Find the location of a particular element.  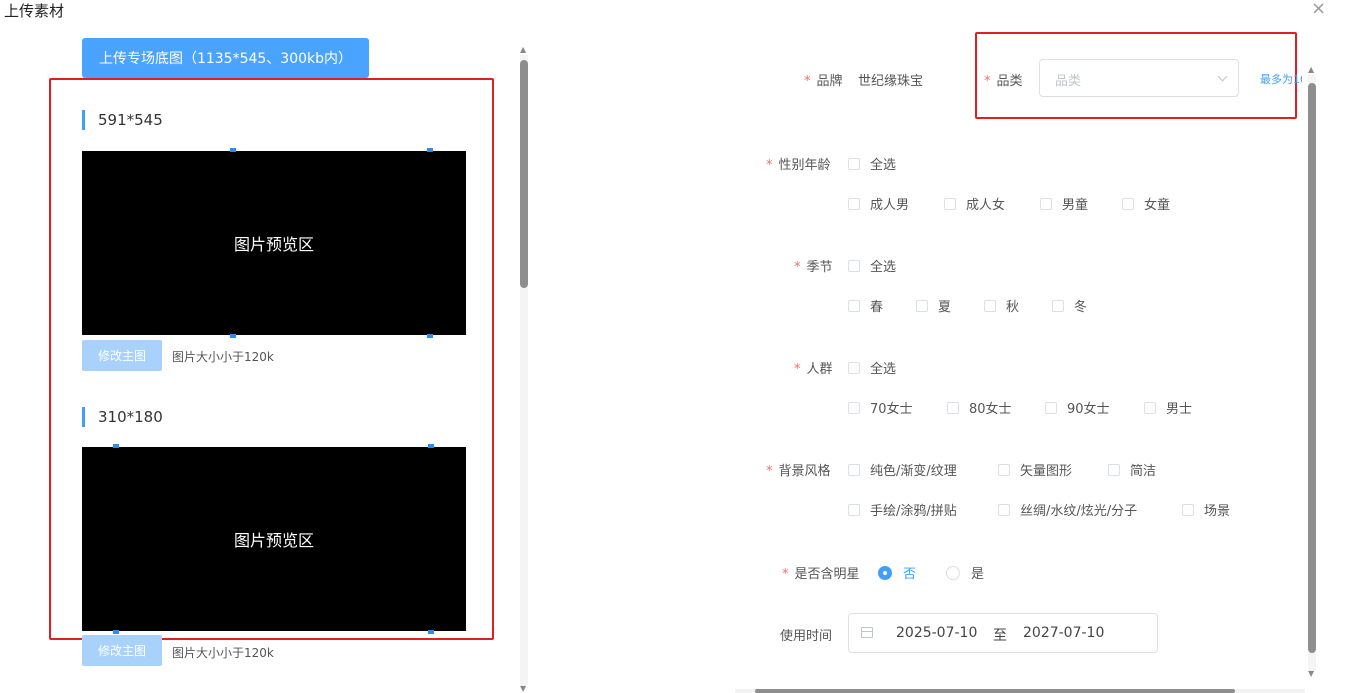

section-title-310x180: 310*180 is located at coordinates (122, 417).